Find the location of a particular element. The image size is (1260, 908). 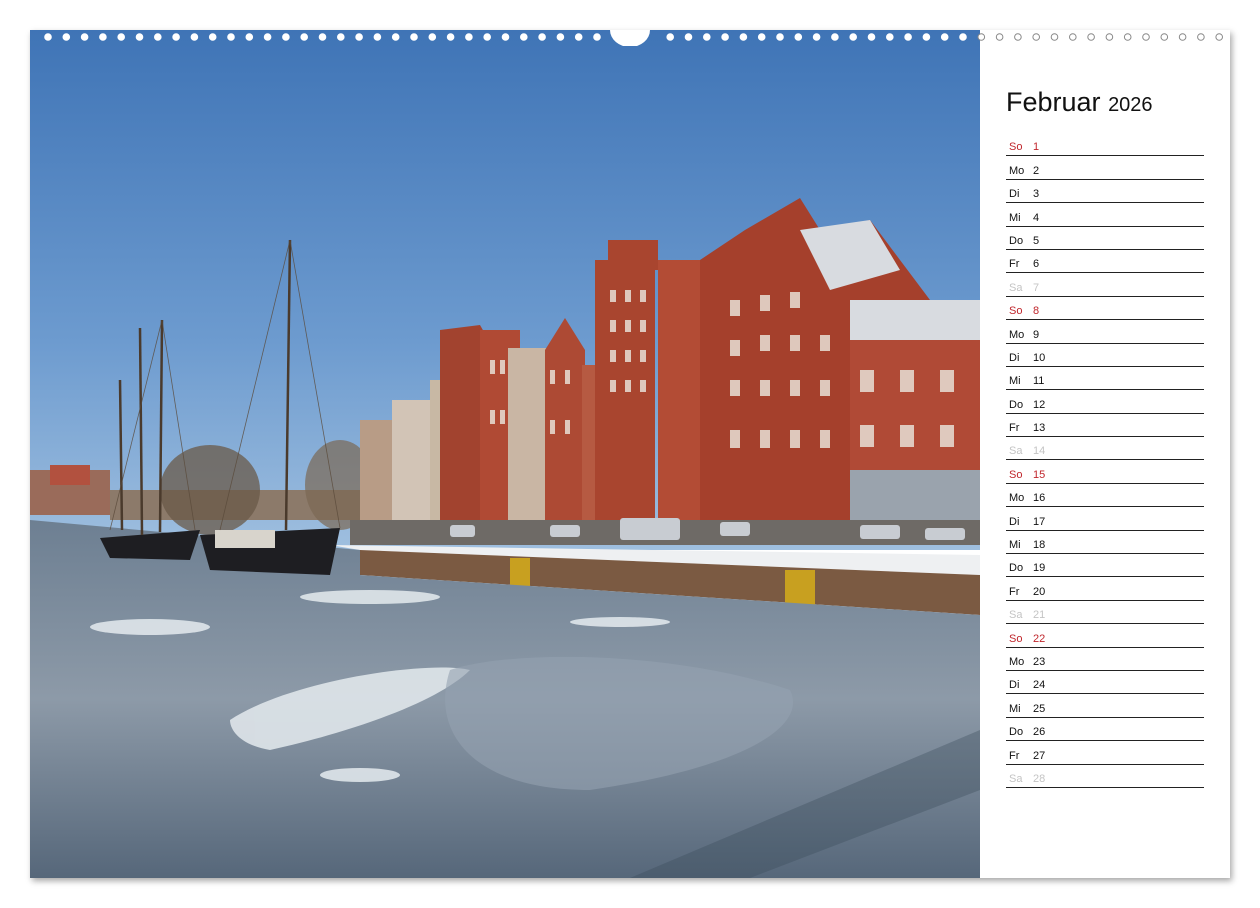

day-number: 21 is located at coordinates (1039, 615).